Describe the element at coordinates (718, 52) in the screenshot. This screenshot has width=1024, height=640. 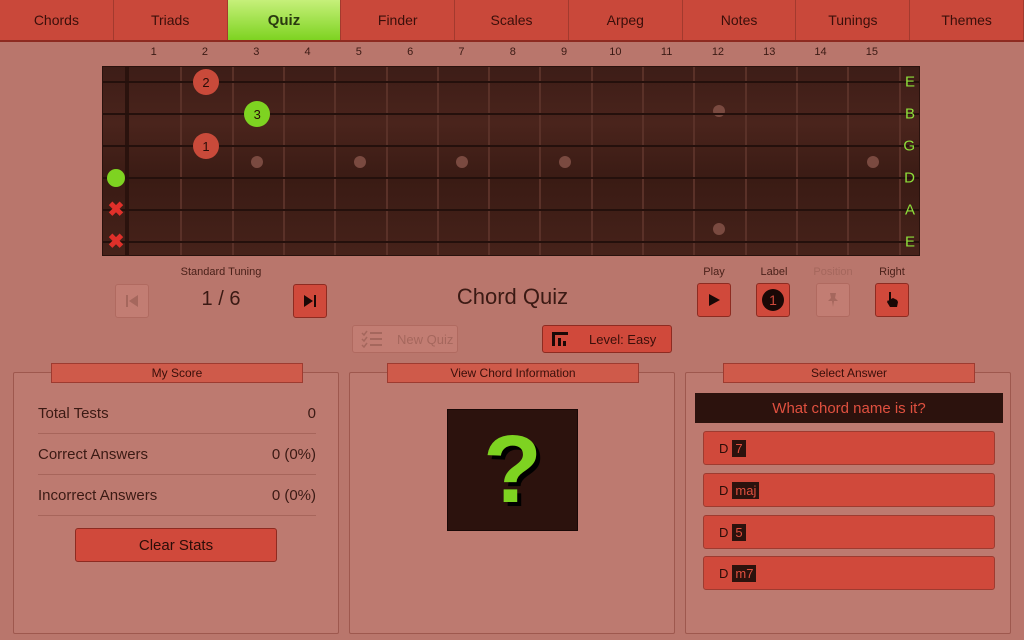
I see `fret-number: 12` at that location.